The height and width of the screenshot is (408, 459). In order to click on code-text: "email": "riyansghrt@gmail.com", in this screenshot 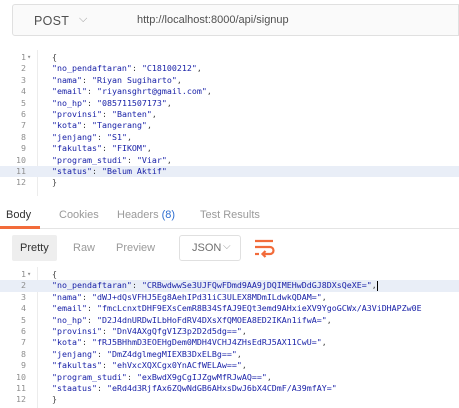, I will do `click(132, 91)`.